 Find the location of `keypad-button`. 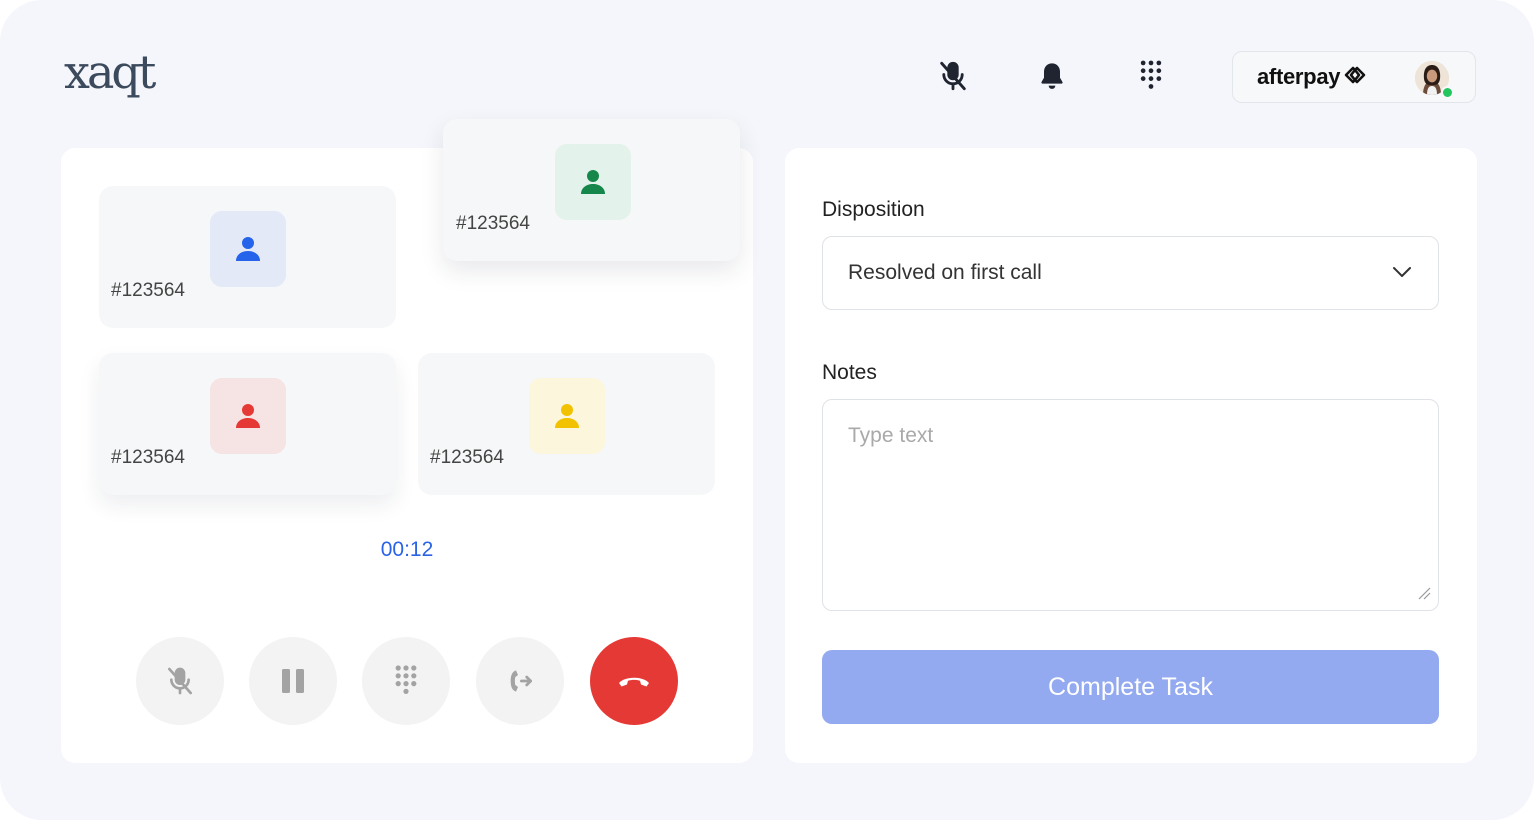

keypad-button is located at coordinates (406, 681).